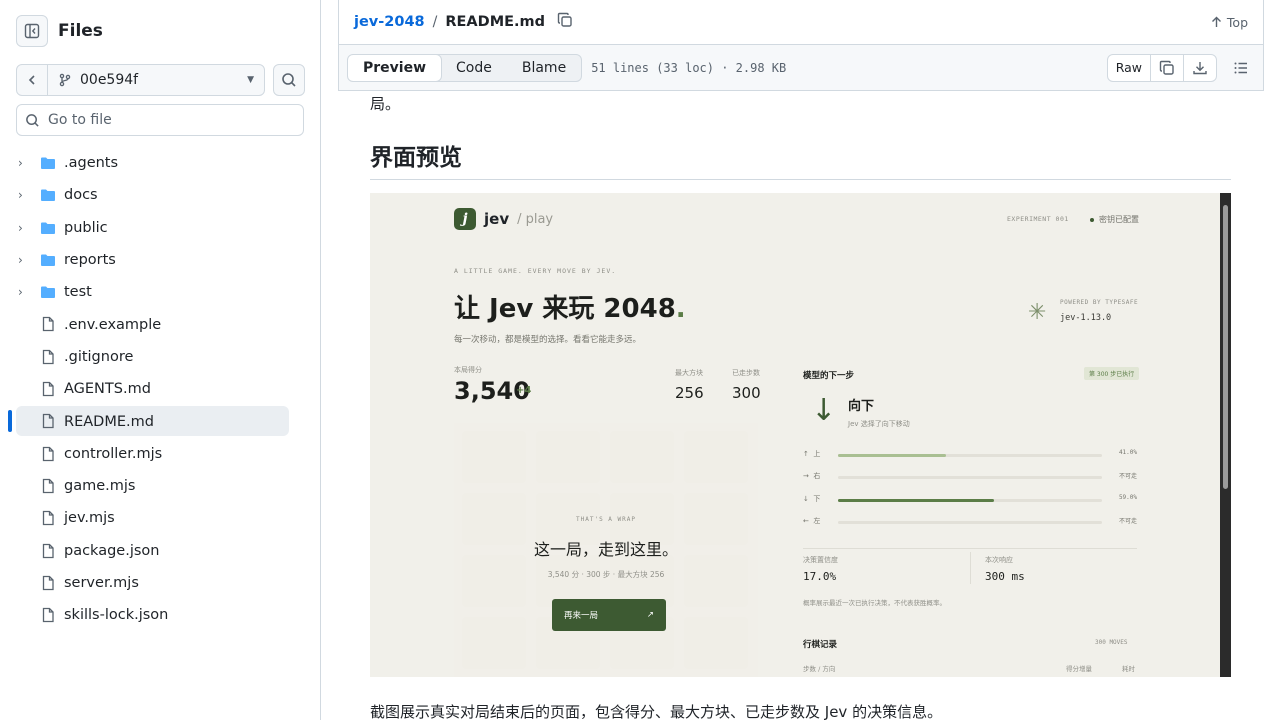 This screenshot has height=722, width=1280. I want to click on chevron-left-icon, so click(31, 80).